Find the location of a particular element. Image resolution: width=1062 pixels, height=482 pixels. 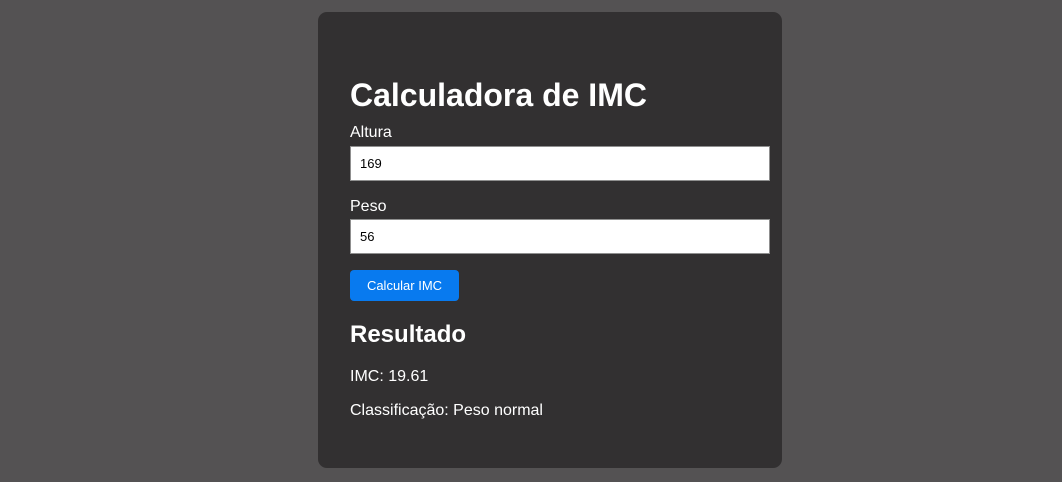

weight-label: Peso is located at coordinates (368, 206).